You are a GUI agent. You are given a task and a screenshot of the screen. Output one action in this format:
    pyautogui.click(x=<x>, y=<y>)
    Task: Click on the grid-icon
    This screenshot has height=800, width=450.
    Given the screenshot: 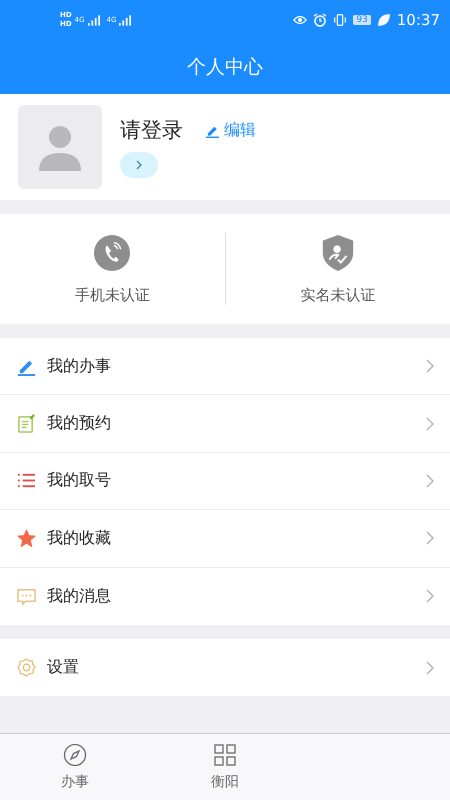 What is the action you would take?
    pyautogui.click(x=225, y=755)
    